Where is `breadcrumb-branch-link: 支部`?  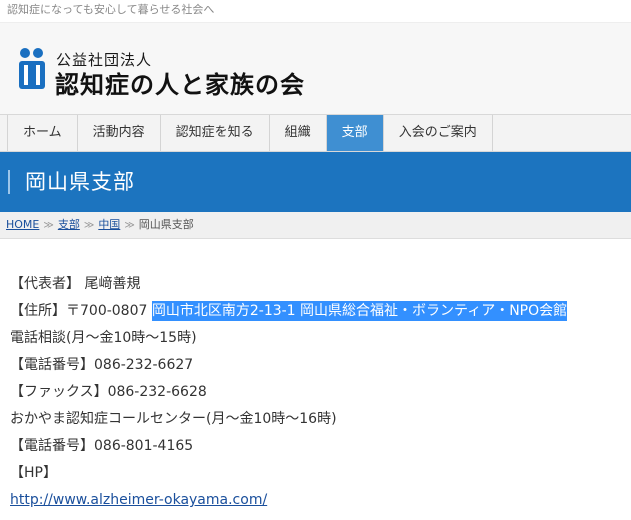 breadcrumb-branch-link: 支部 is located at coordinates (69, 224).